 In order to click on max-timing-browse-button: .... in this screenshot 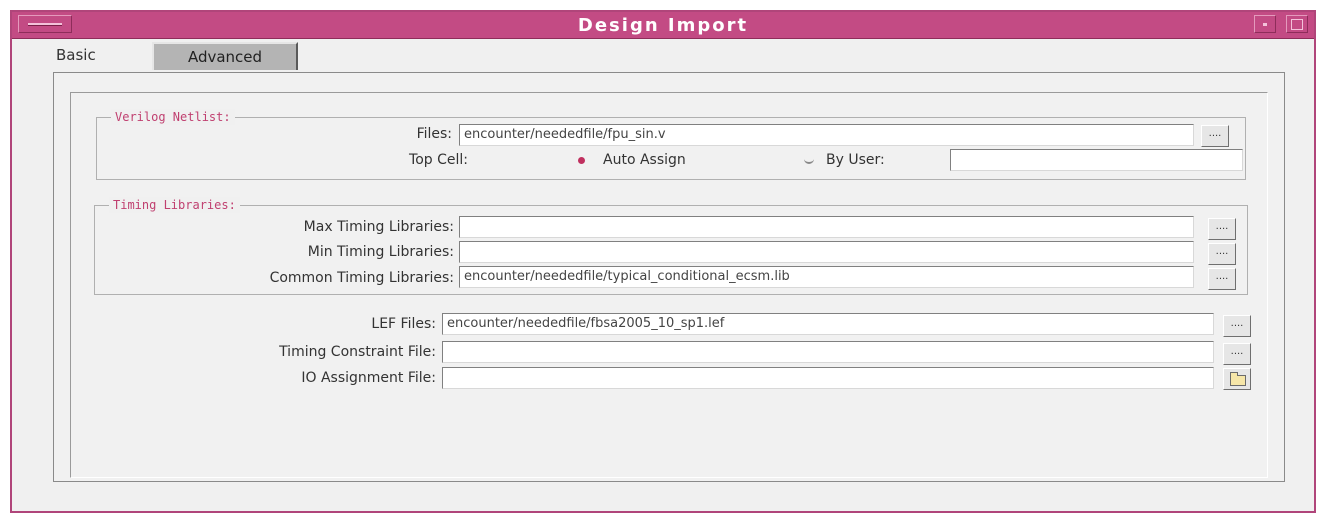, I will do `click(1222, 229)`.